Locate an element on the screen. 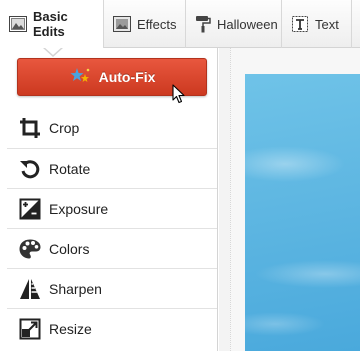  tab-halloween: Halloween is located at coordinates (234, 24).